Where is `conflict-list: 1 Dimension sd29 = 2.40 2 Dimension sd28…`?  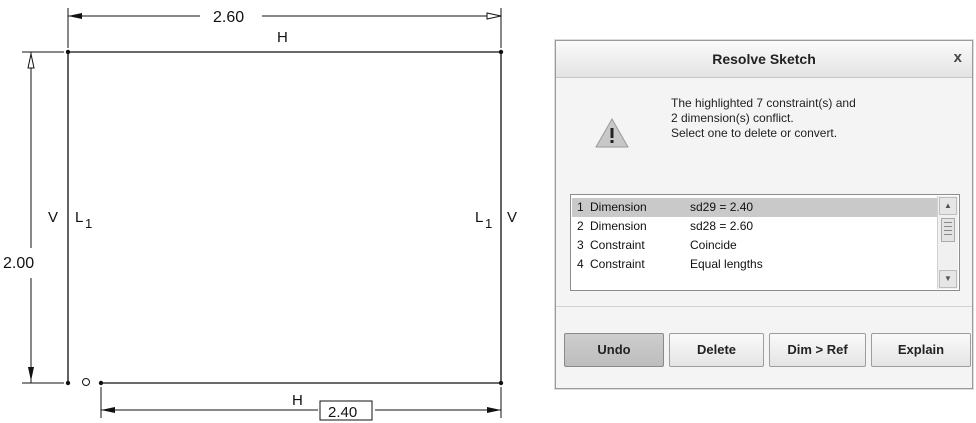
conflict-list: 1 Dimension sd29 = 2.40 2 Dimension sd28… is located at coordinates (765, 242).